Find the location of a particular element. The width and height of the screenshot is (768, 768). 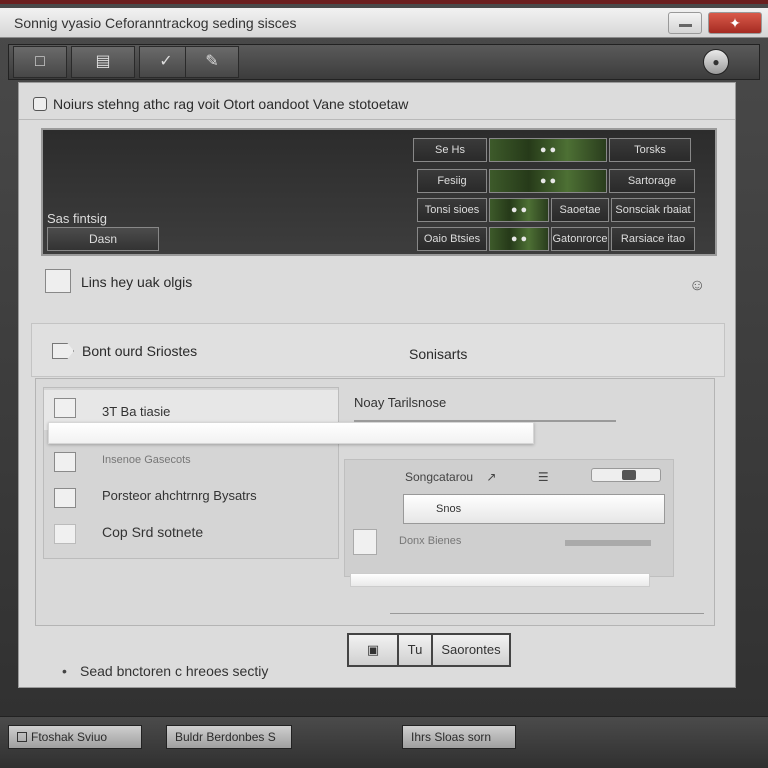

check-icon: ✓ is located at coordinates (166, 61).